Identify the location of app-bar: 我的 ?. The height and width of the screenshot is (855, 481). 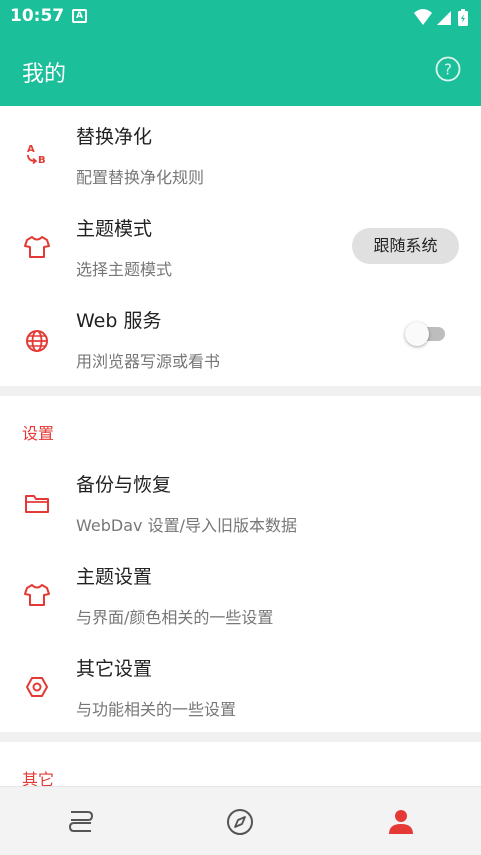
(240, 70).